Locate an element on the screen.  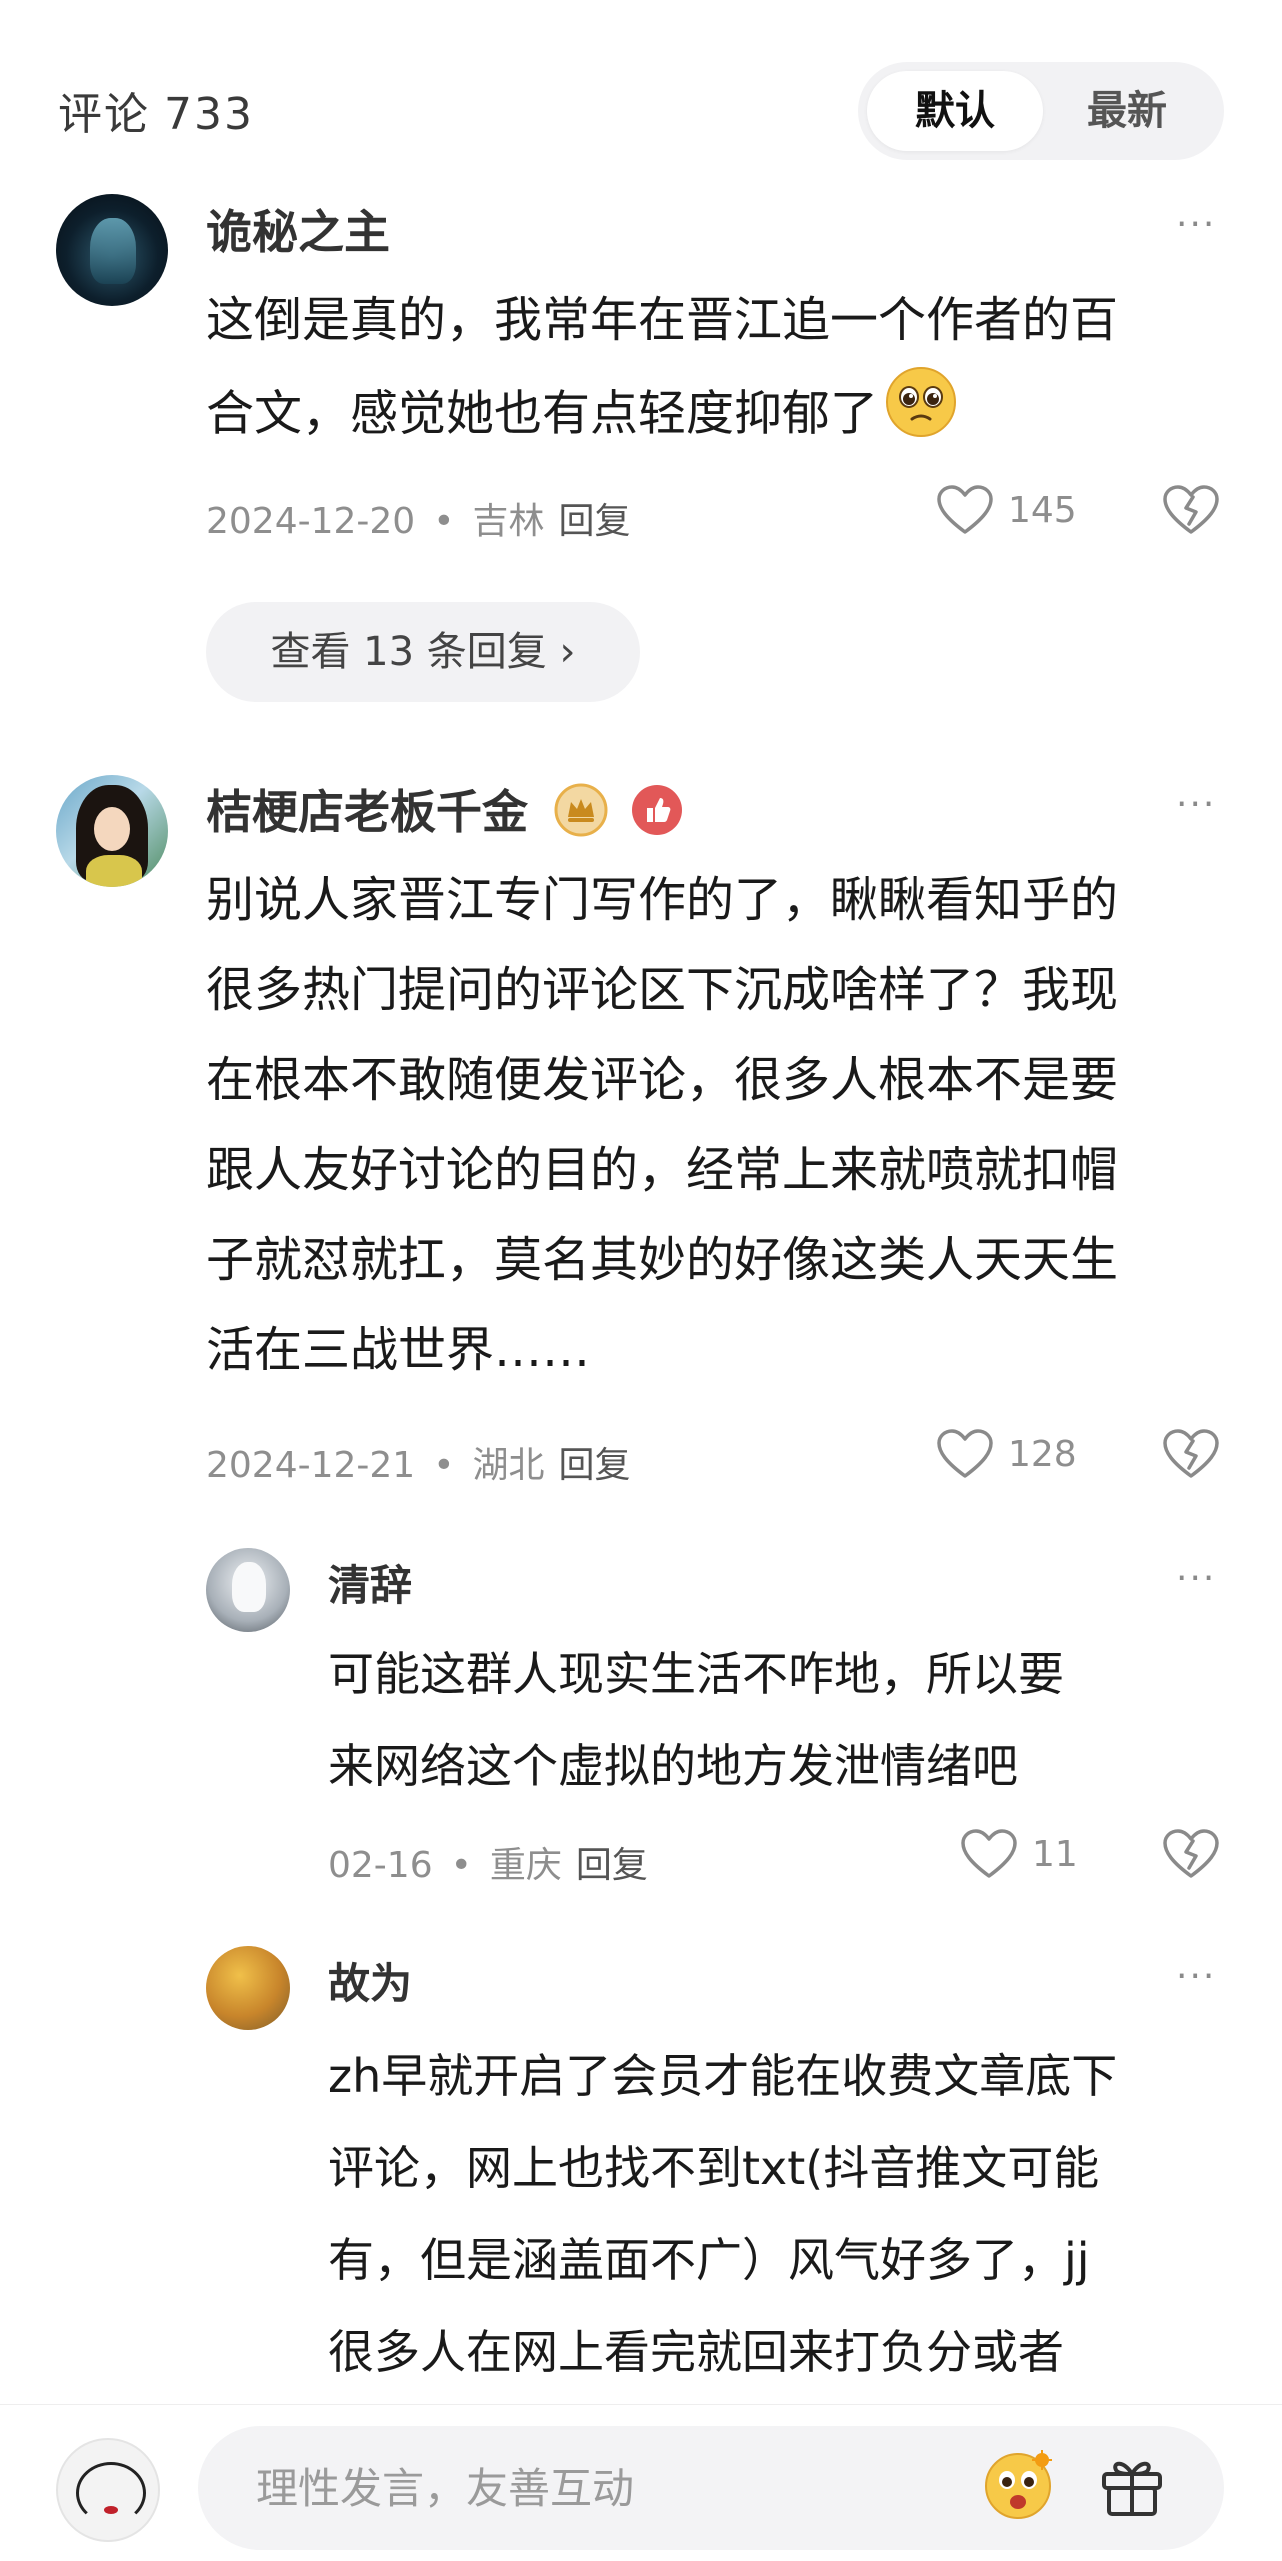
view-replies-button: 查看 13 条回复 › is located at coordinates (423, 652).